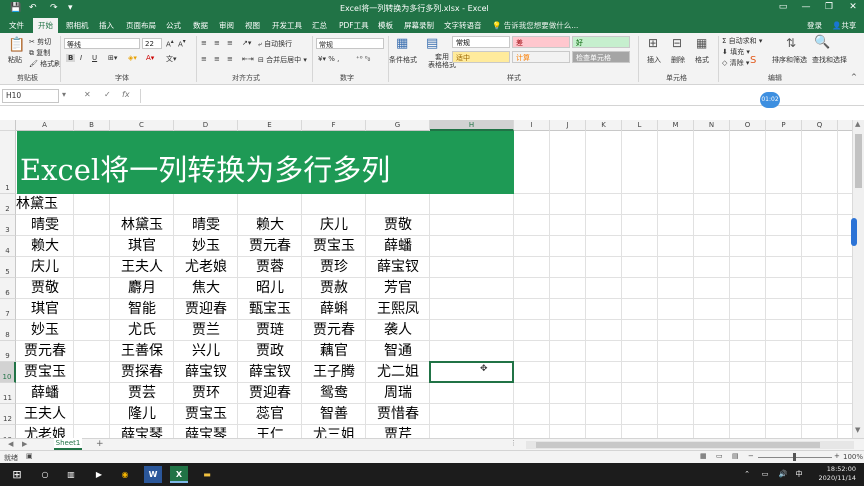 The width and height of the screenshot is (864, 486). I want to click on cell-a10: 贾宝玉, so click(45, 372).